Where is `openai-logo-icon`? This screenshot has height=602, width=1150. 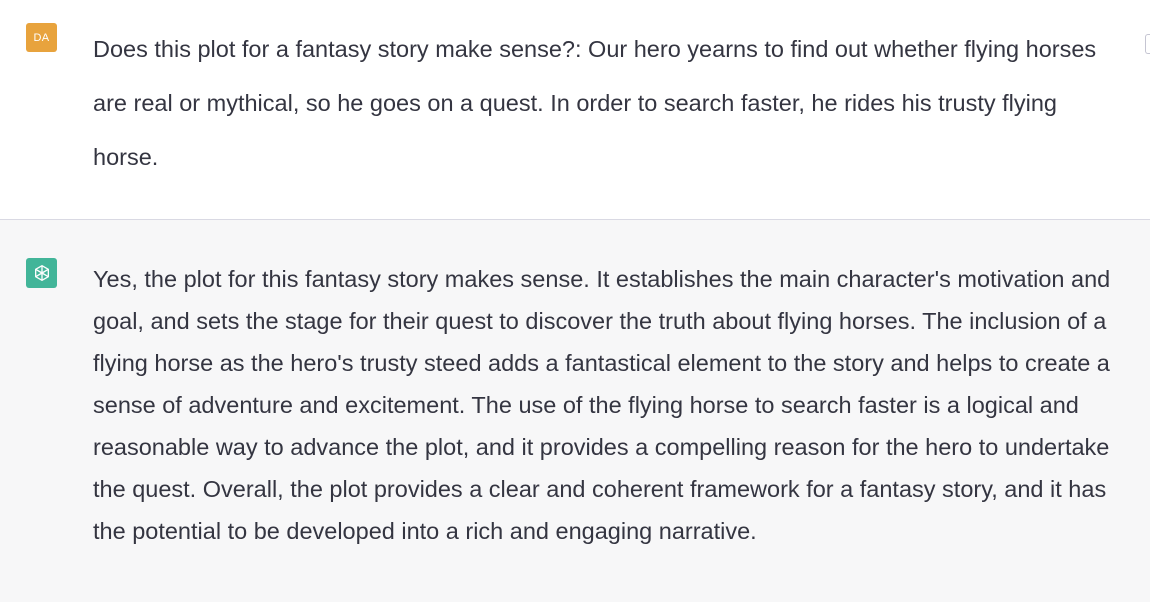
openai-logo-icon is located at coordinates (41, 273).